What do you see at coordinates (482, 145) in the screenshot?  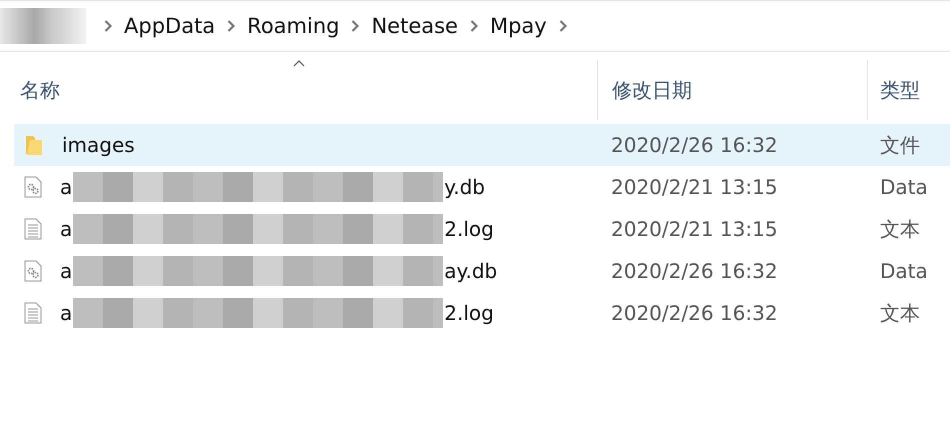 I see `file-row: images 2020/2/26 16:32 文件` at bounding box center [482, 145].